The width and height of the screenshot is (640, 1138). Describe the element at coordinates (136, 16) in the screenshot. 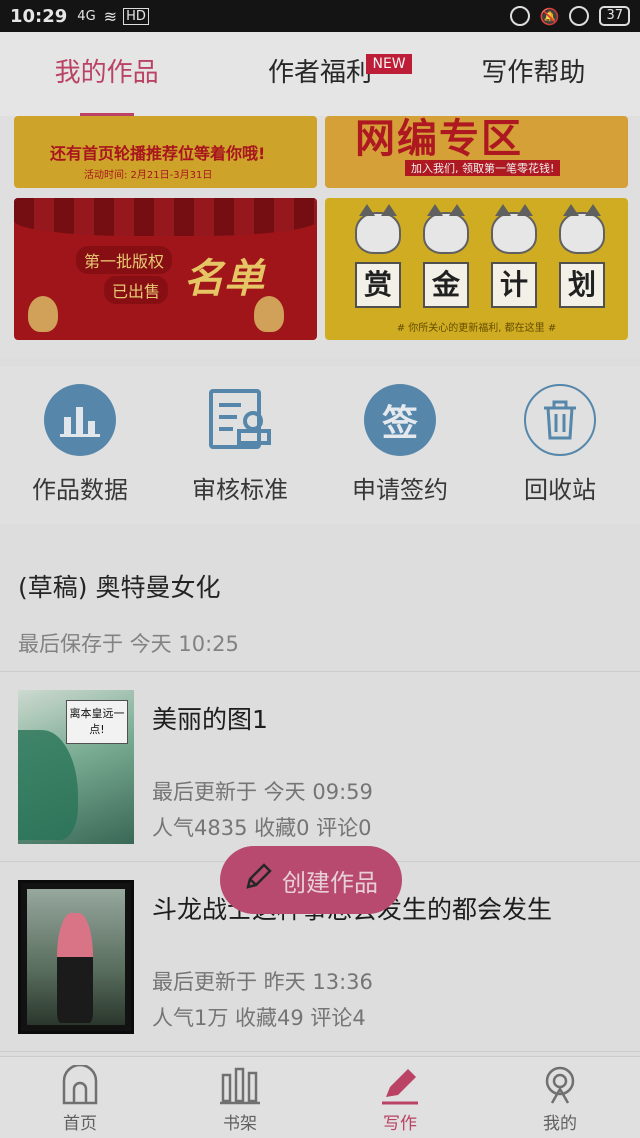

I see `hd-icon: HD` at that location.